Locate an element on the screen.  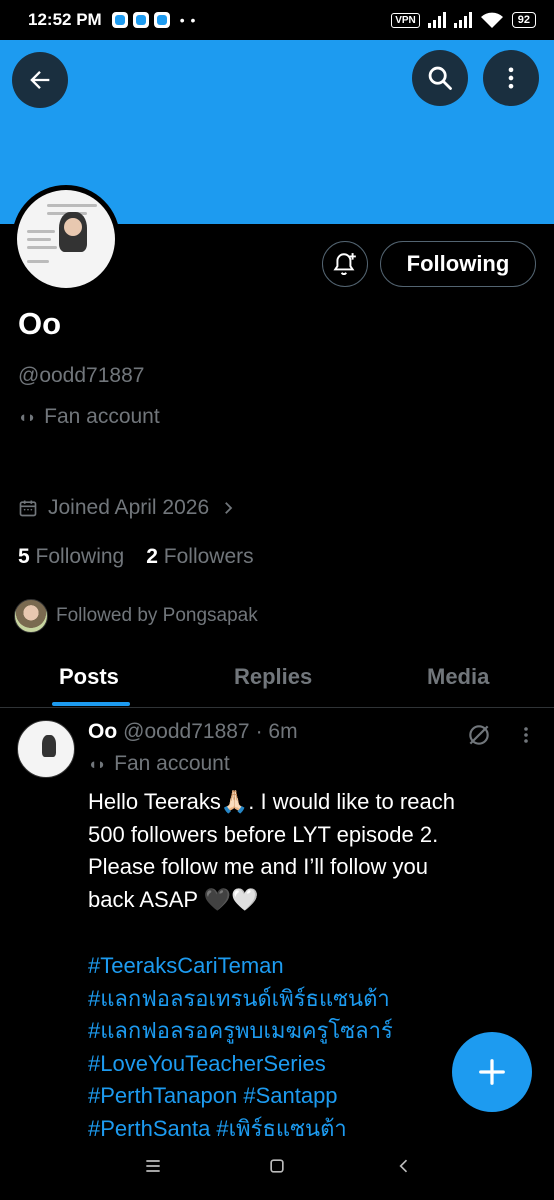
calendar-icon is located at coordinates (28, 508).